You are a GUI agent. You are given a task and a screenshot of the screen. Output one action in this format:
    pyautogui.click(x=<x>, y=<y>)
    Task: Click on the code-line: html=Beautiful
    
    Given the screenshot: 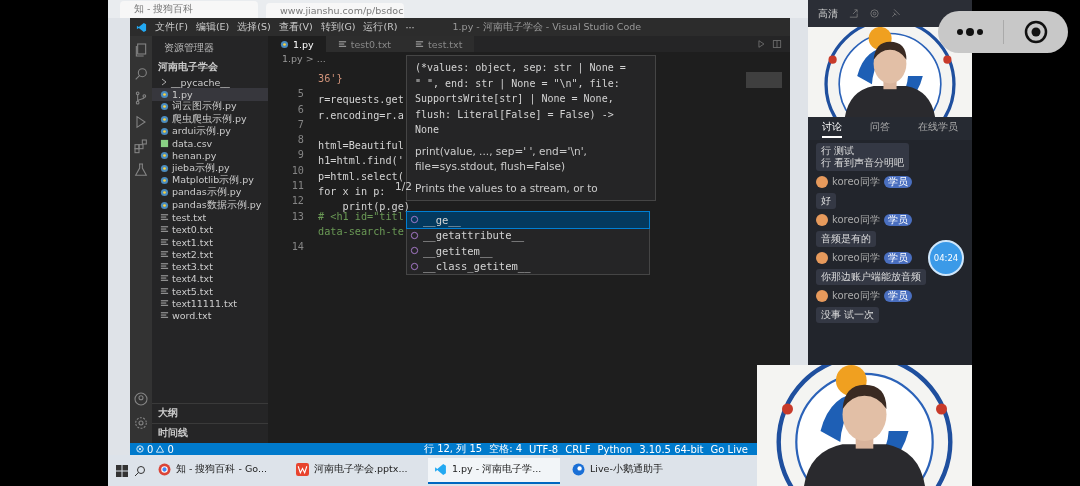 What is the action you would take?
    pyautogui.click(x=361, y=143)
    